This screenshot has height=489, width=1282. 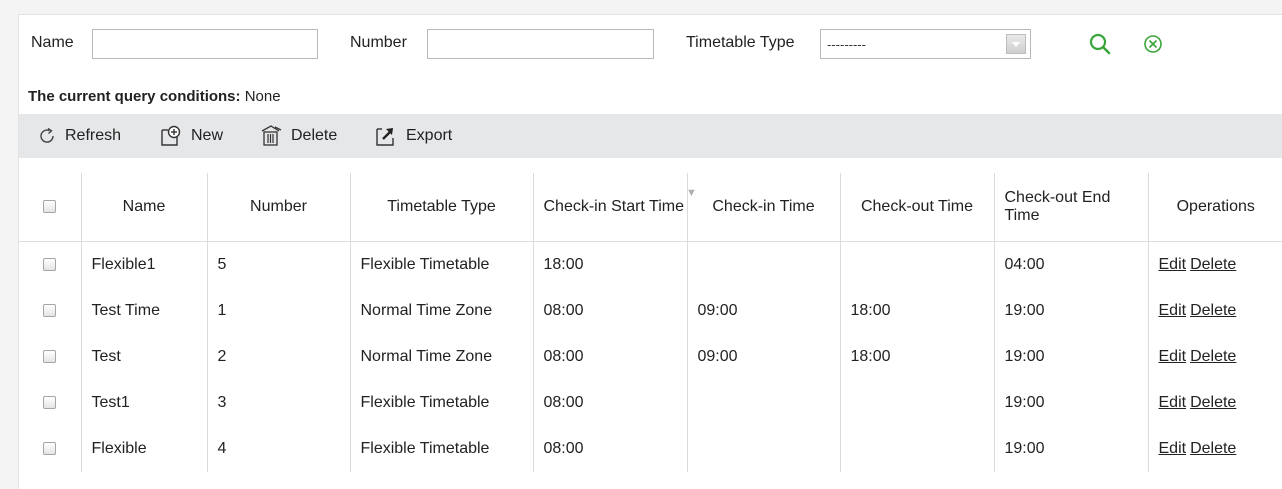 I want to click on cell-number: 4, so click(x=279, y=449).